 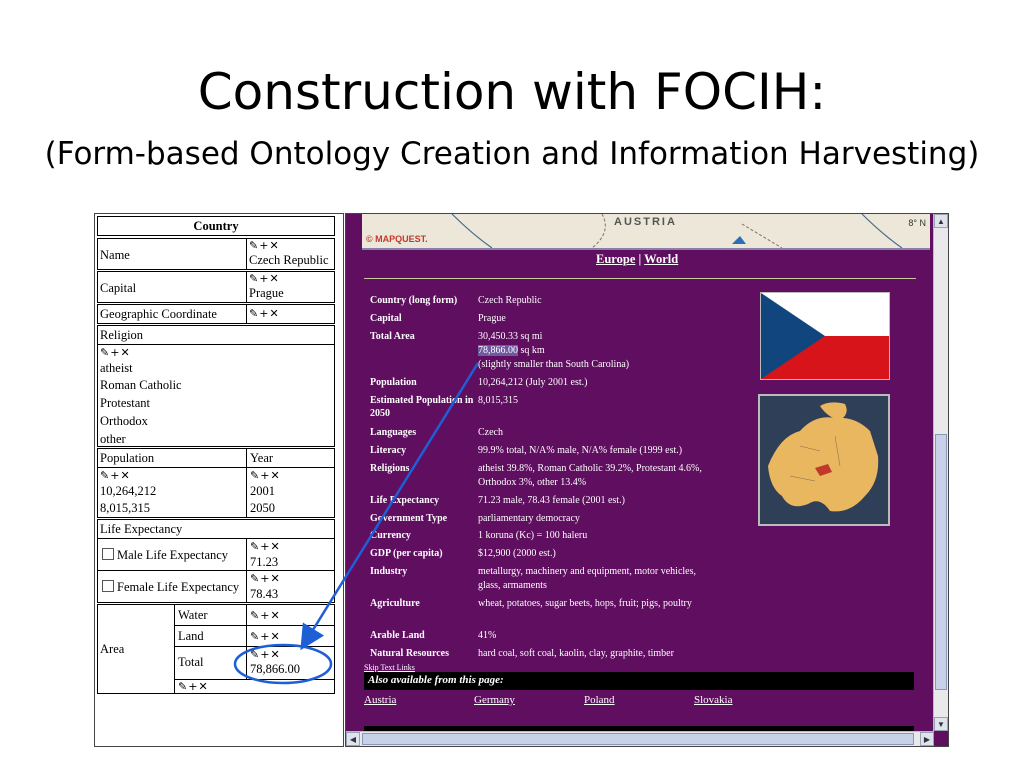 I want to click on female-checkbox, so click(x=108, y=586).